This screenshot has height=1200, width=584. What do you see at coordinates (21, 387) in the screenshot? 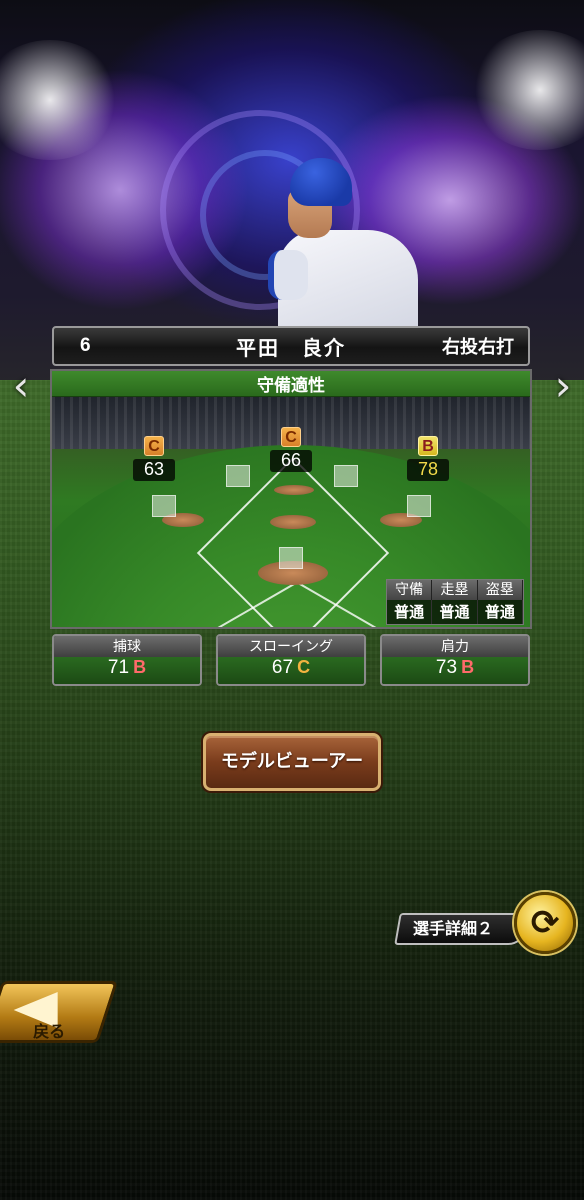
I see `prev-player-chevron-left-icon: ‹` at bounding box center [21, 387].